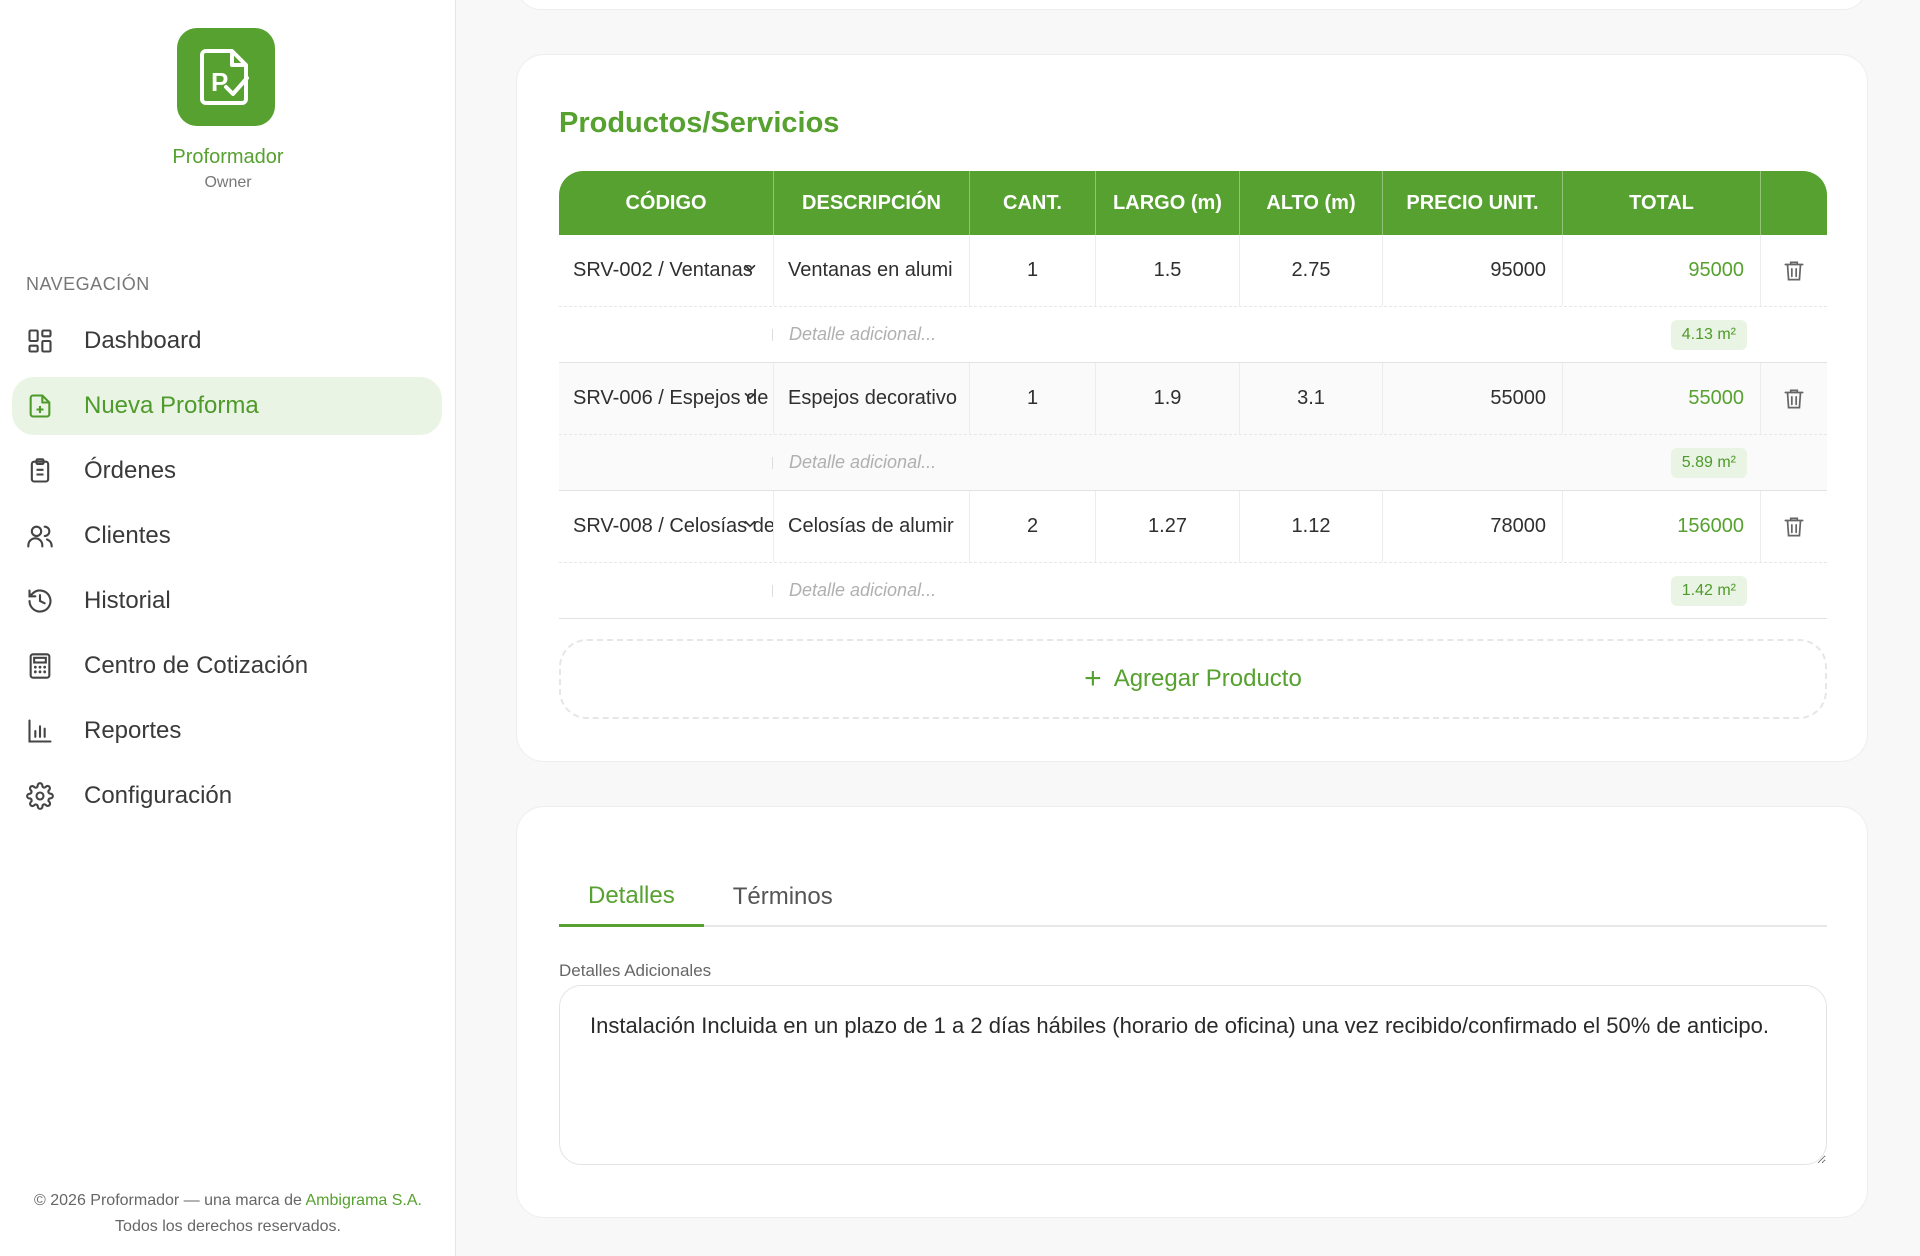 The image size is (1920, 1256). What do you see at coordinates (1311, 398) in the screenshot?
I see `height-input: 3.1` at bounding box center [1311, 398].